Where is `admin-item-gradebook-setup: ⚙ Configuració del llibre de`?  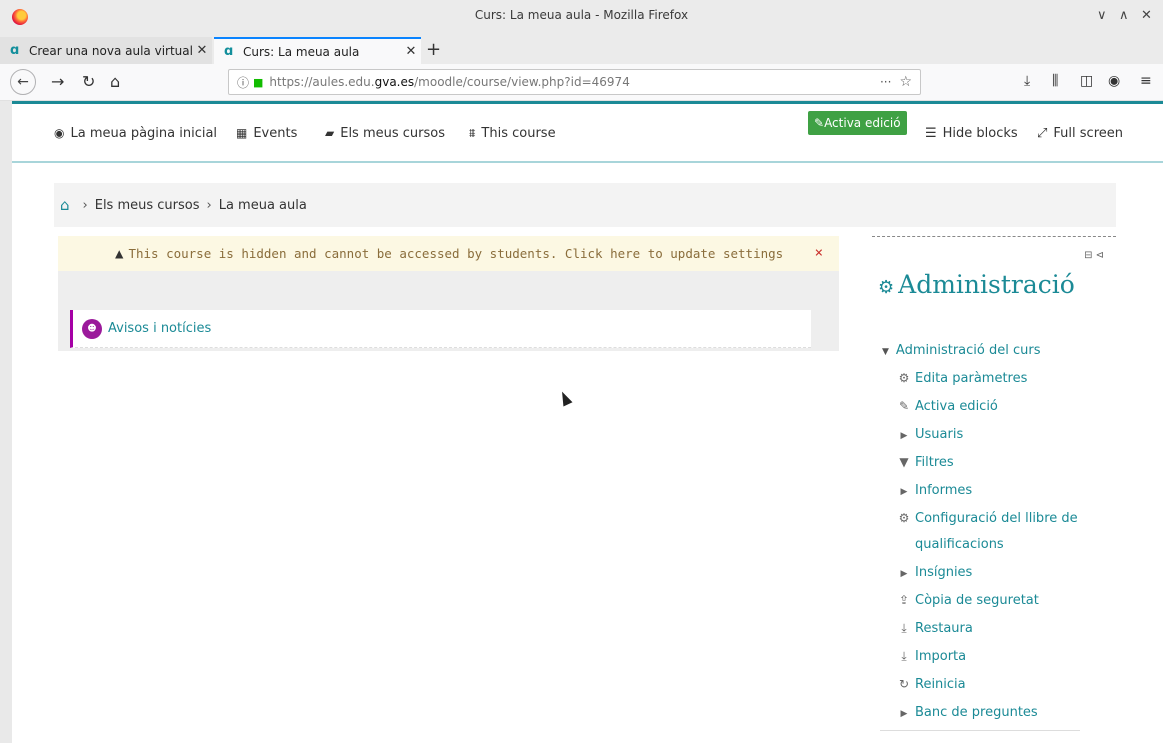 admin-item-gradebook-setup: ⚙ Configuració del llibre de is located at coordinates (988, 518).